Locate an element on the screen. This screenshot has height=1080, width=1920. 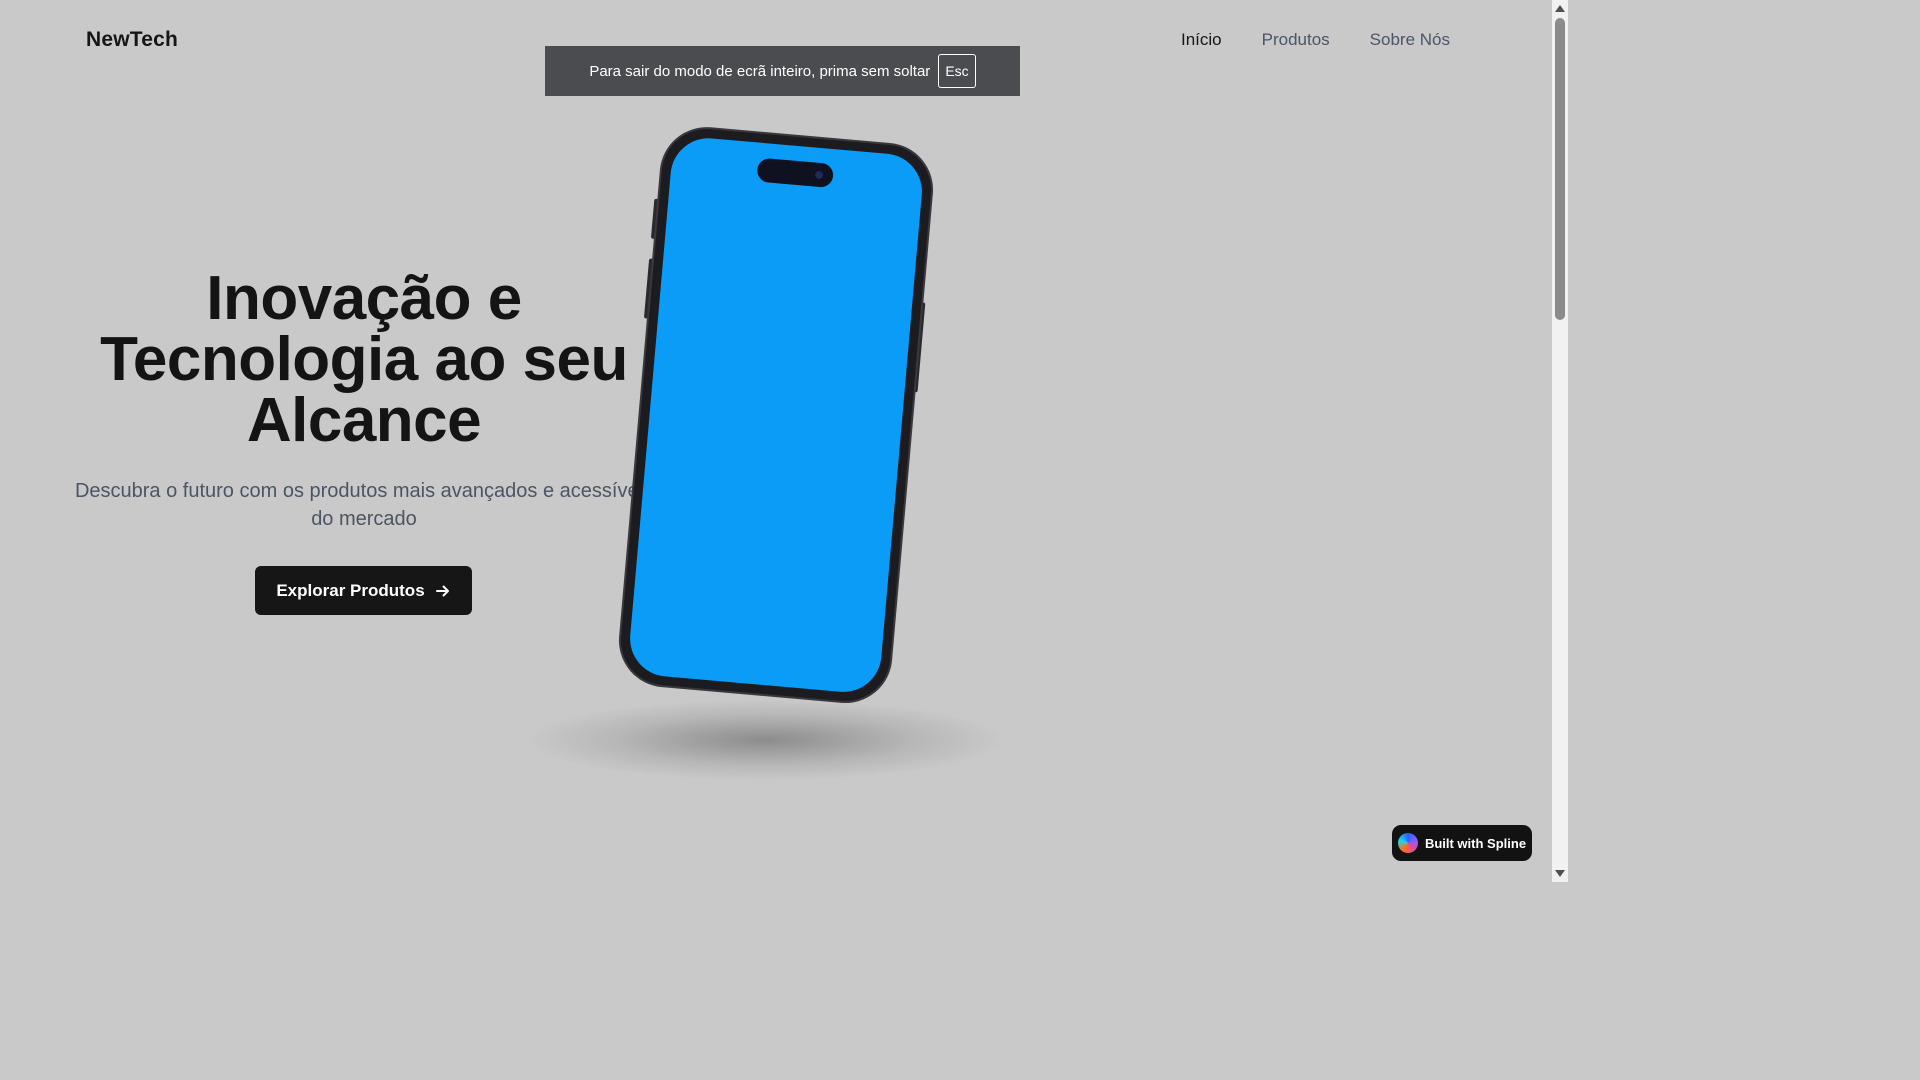
nav-link-sobre-nos: Sobre Nós is located at coordinates (1410, 40).